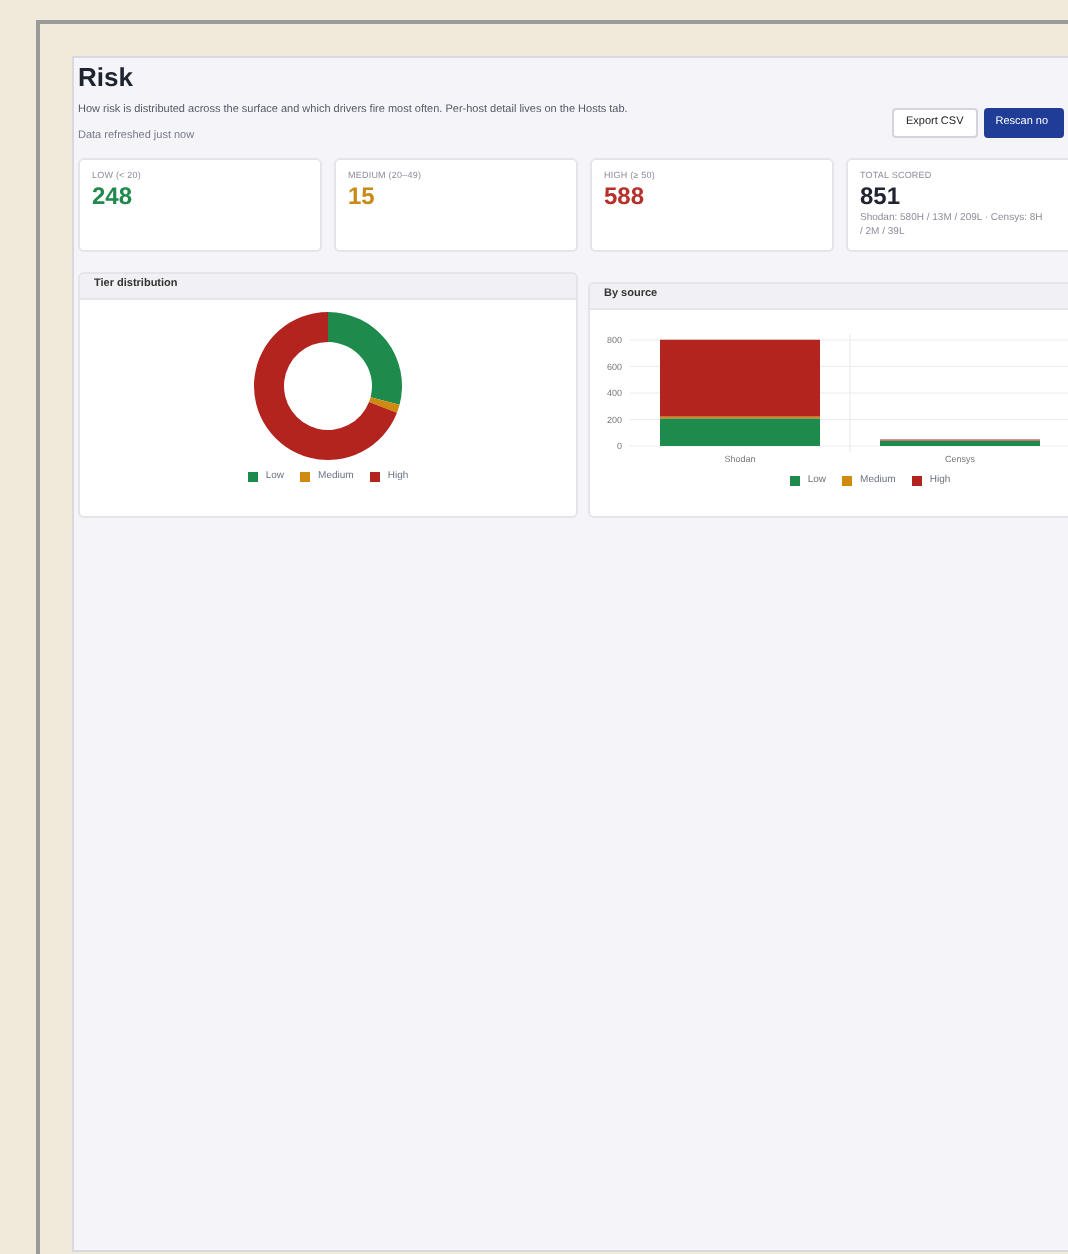  What do you see at coordinates (113, 196) in the screenshot?
I see `stat-value: 248` at bounding box center [113, 196].